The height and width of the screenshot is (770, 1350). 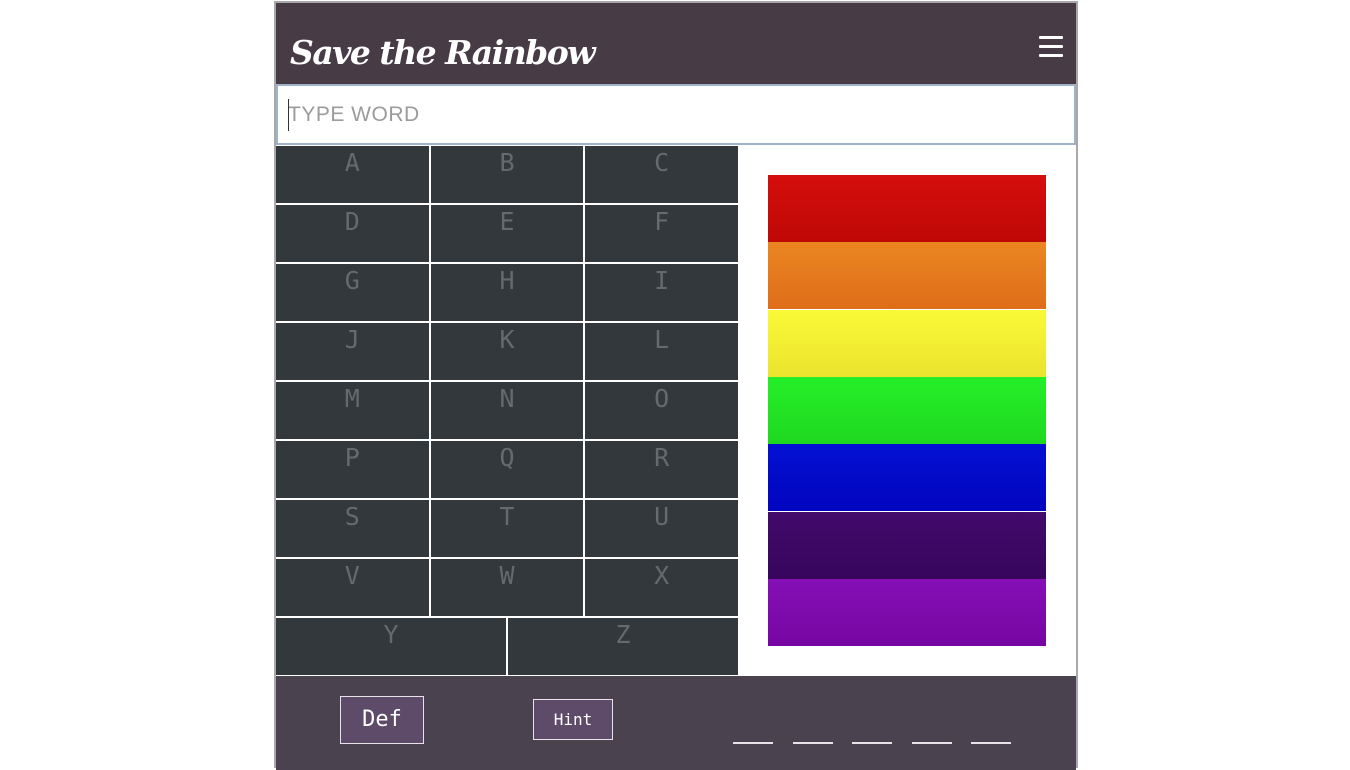 I want to click on key-u: U, so click(x=661, y=528).